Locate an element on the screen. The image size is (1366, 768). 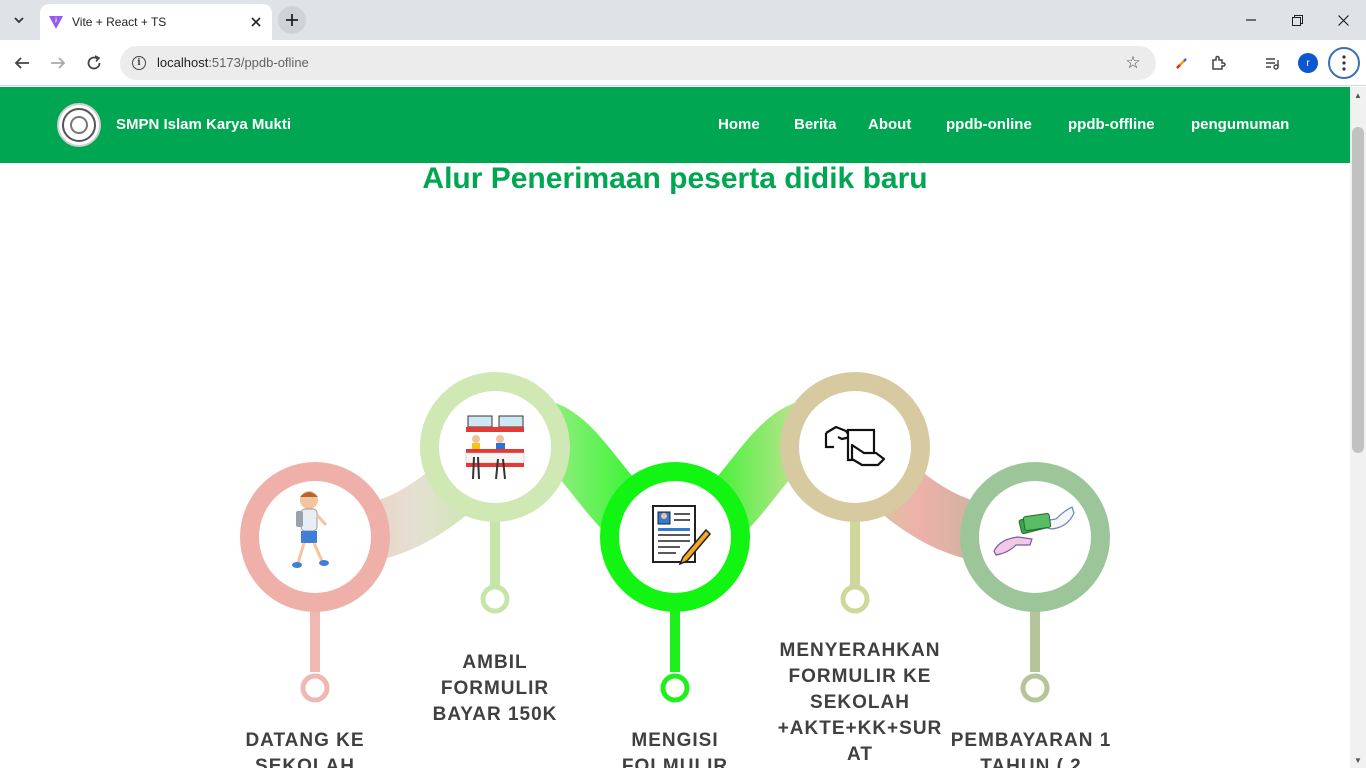
restore-button is located at coordinates (1297, 20).